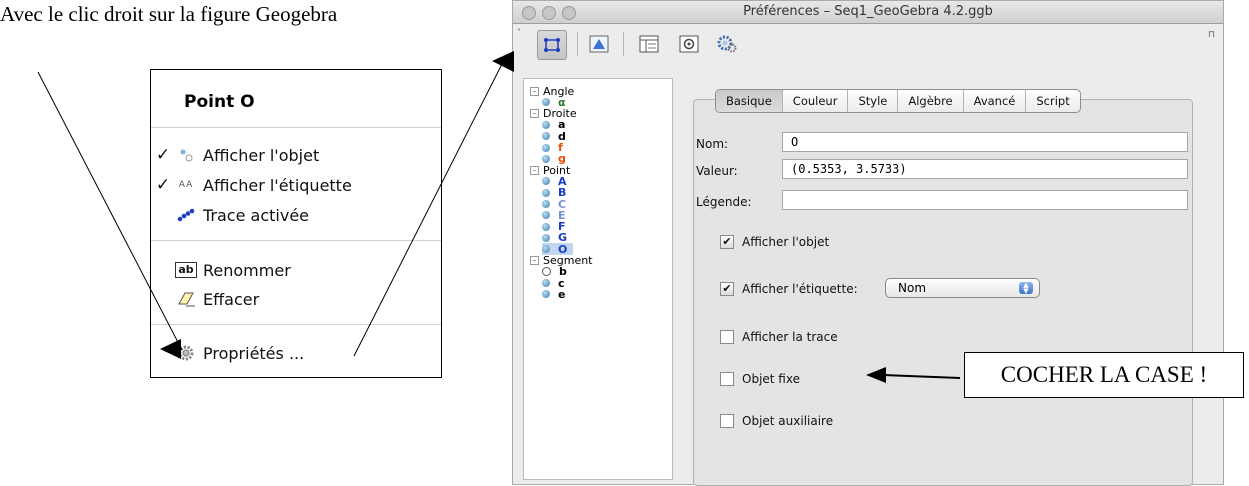 This screenshot has height=486, width=1249. What do you see at coordinates (727, 337) in the screenshot?
I see `show-trace-checkbox` at bounding box center [727, 337].